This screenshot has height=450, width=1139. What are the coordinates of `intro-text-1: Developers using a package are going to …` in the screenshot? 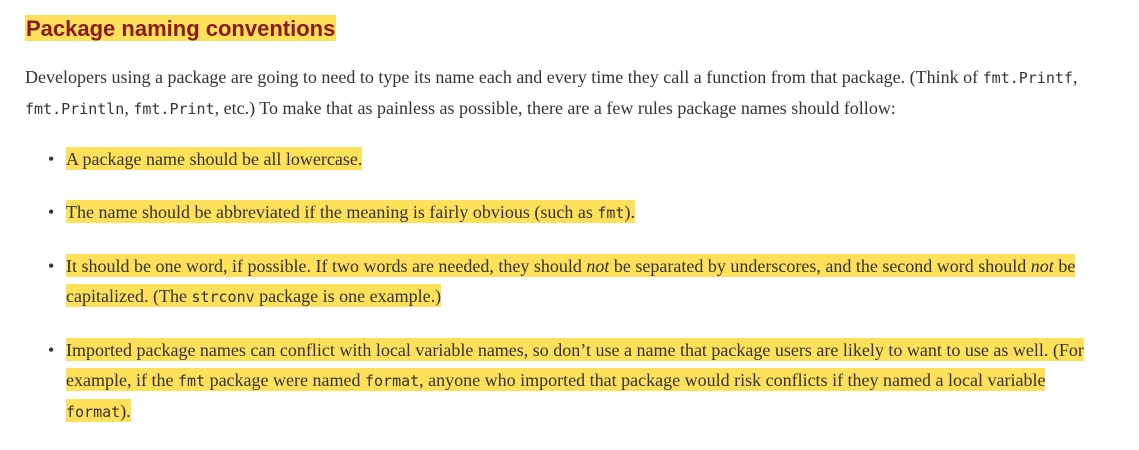 It's located at (504, 77).